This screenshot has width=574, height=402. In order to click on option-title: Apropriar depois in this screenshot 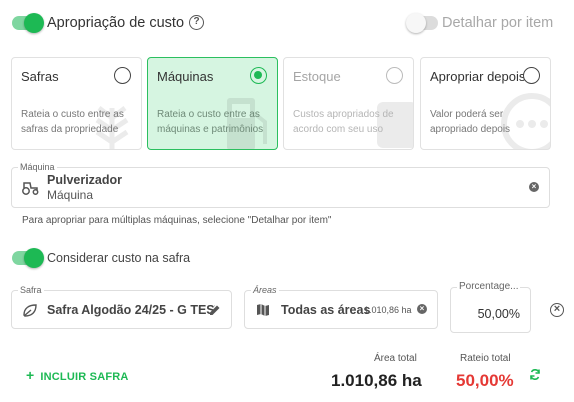, I will do `click(478, 76)`.